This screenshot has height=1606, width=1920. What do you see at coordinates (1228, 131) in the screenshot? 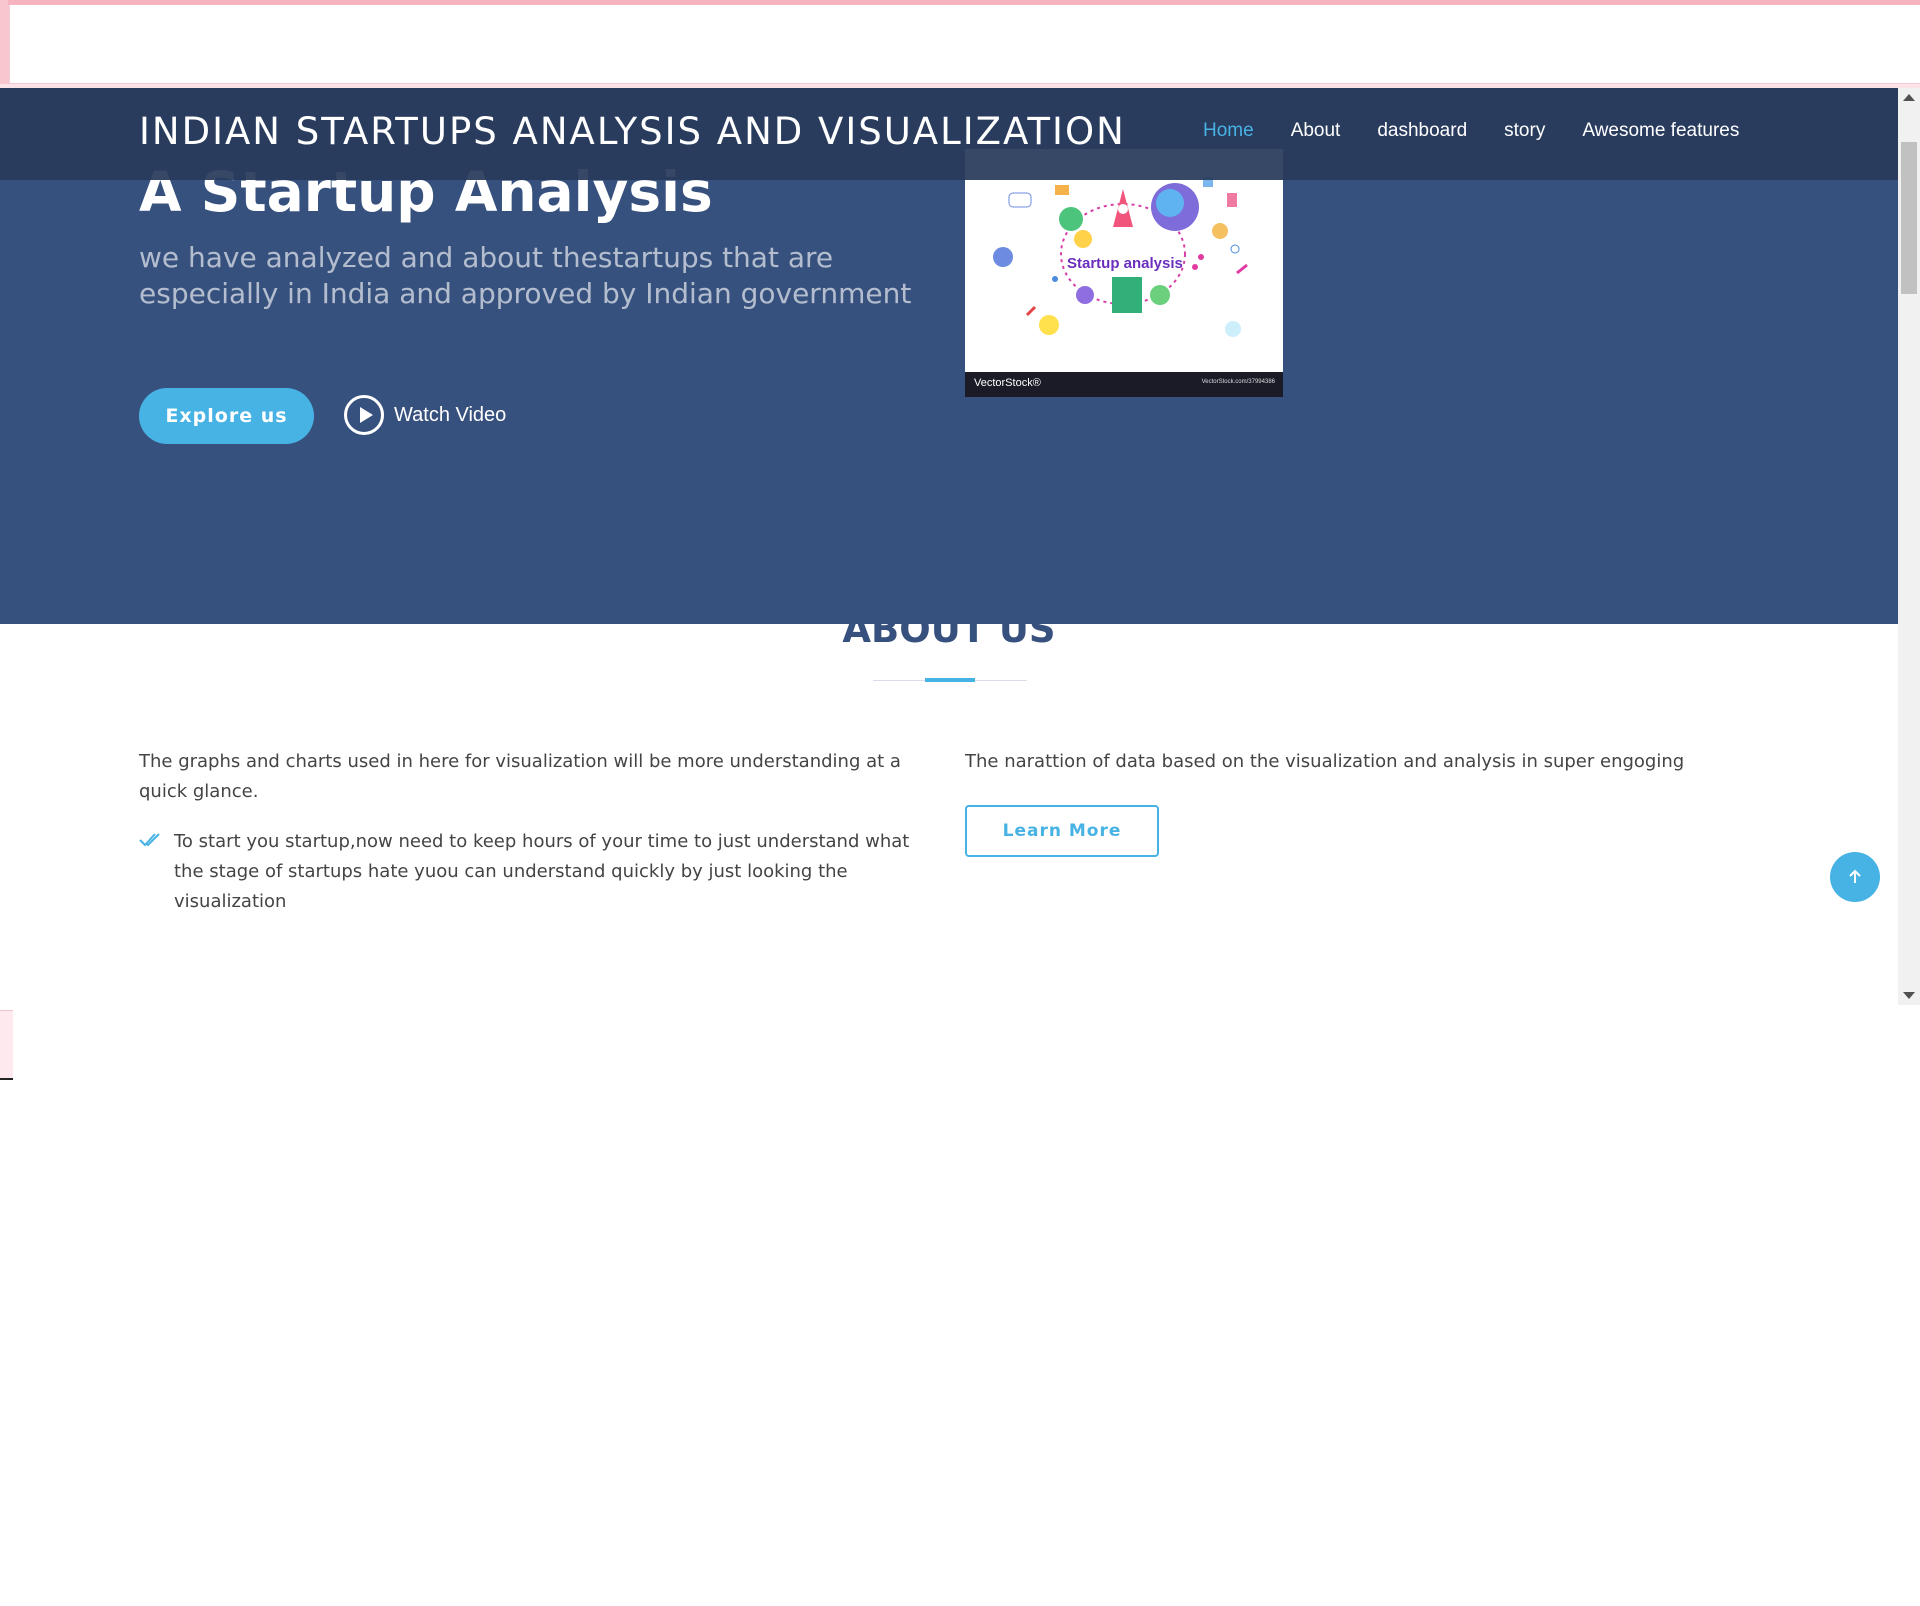
I see `nav-item-home: Home` at bounding box center [1228, 131].